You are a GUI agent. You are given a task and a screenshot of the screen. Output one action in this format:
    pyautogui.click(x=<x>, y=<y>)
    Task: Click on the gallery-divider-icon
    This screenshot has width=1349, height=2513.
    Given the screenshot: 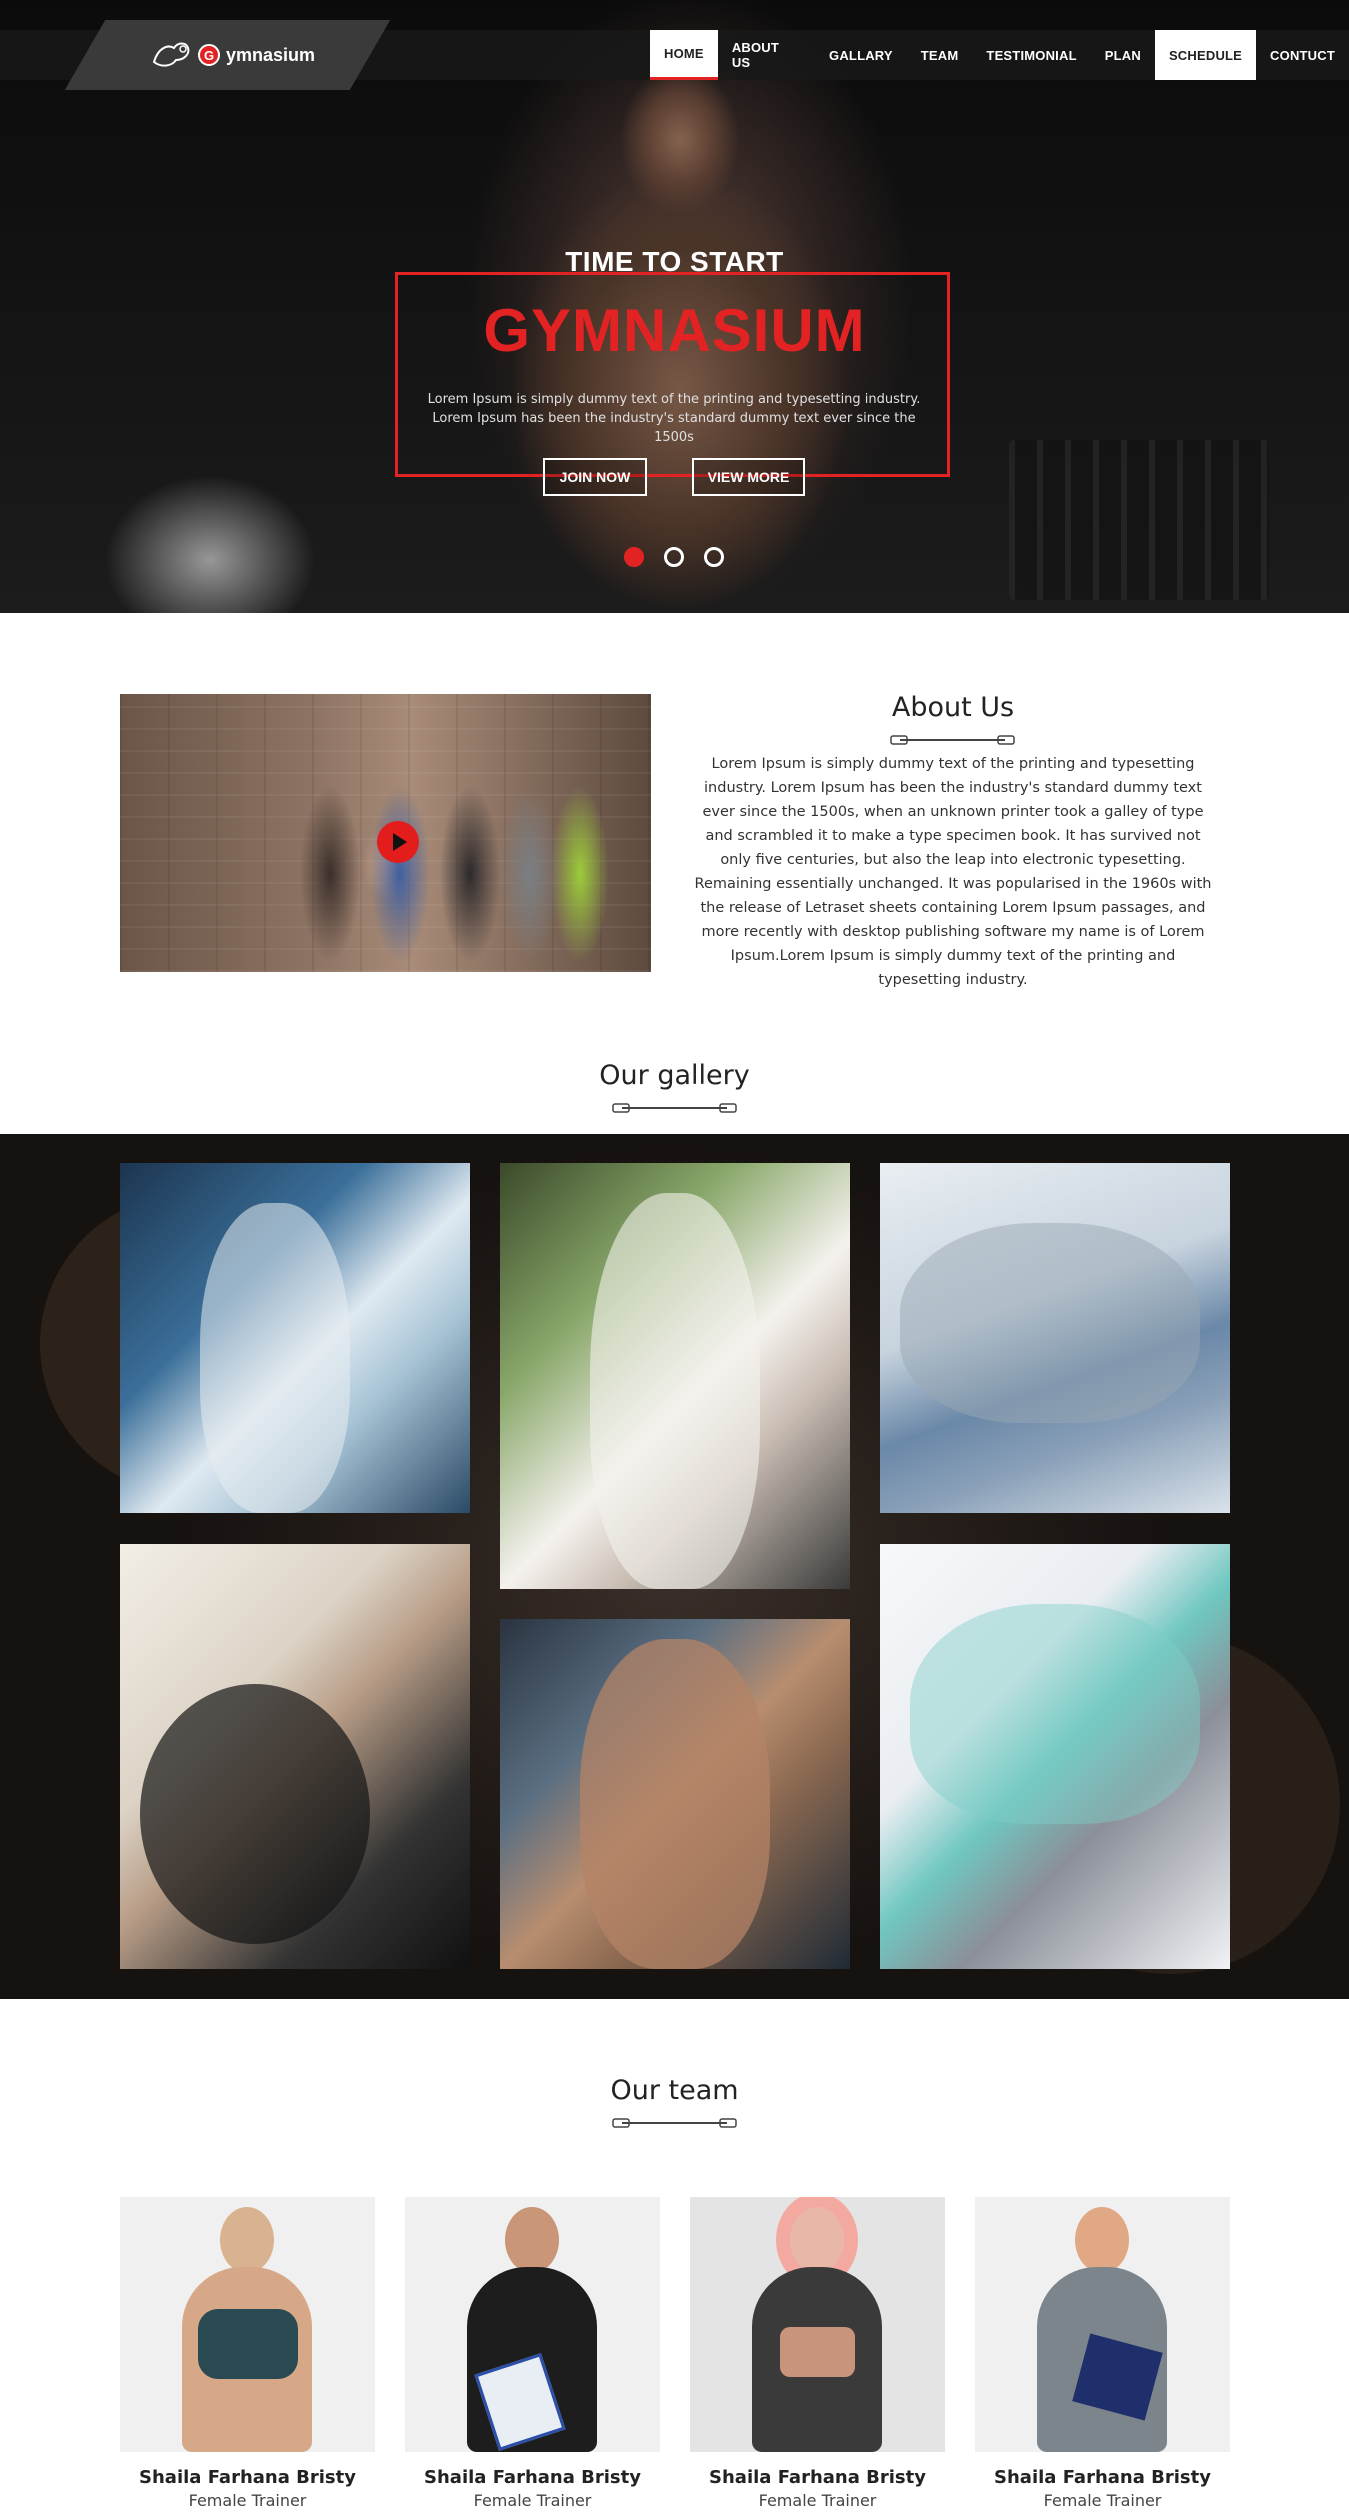 What is the action you would take?
    pyautogui.click(x=674, y=1108)
    